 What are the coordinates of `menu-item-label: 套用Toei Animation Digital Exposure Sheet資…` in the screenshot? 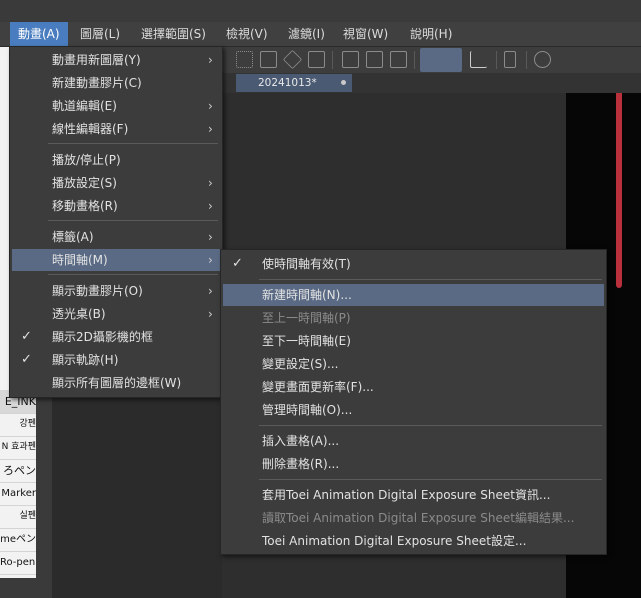 It's located at (406, 495).